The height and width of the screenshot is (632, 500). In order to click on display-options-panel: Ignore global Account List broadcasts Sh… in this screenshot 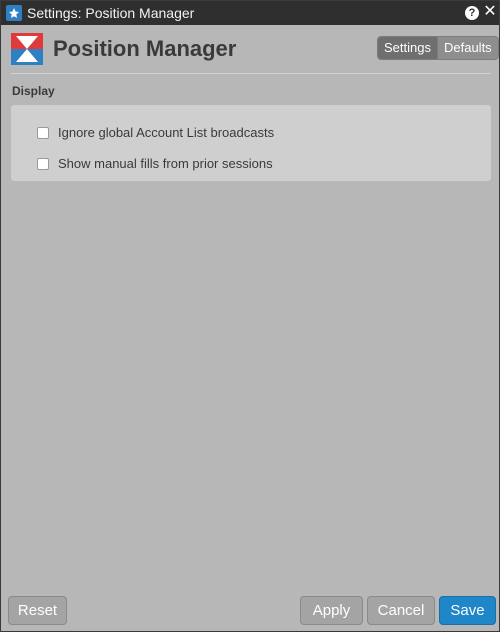, I will do `click(251, 143)`.